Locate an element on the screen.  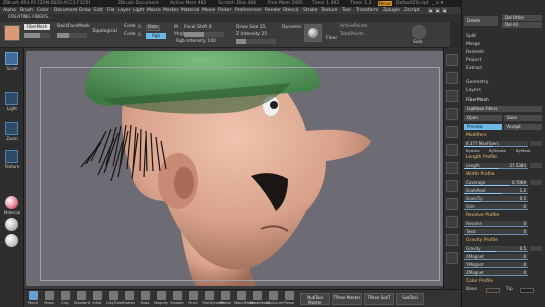
backface-slider is located at coordinates (72, 35).